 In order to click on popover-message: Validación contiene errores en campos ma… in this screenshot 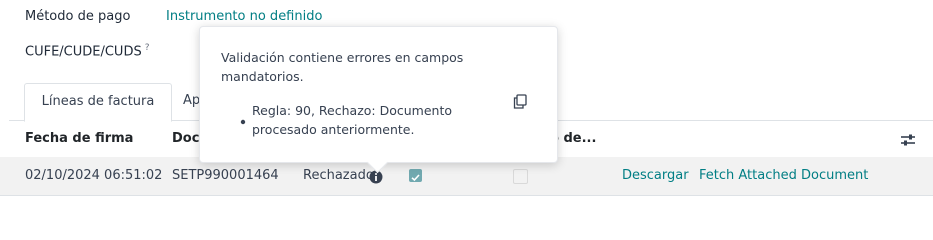, I will do `click(342, 67)`.